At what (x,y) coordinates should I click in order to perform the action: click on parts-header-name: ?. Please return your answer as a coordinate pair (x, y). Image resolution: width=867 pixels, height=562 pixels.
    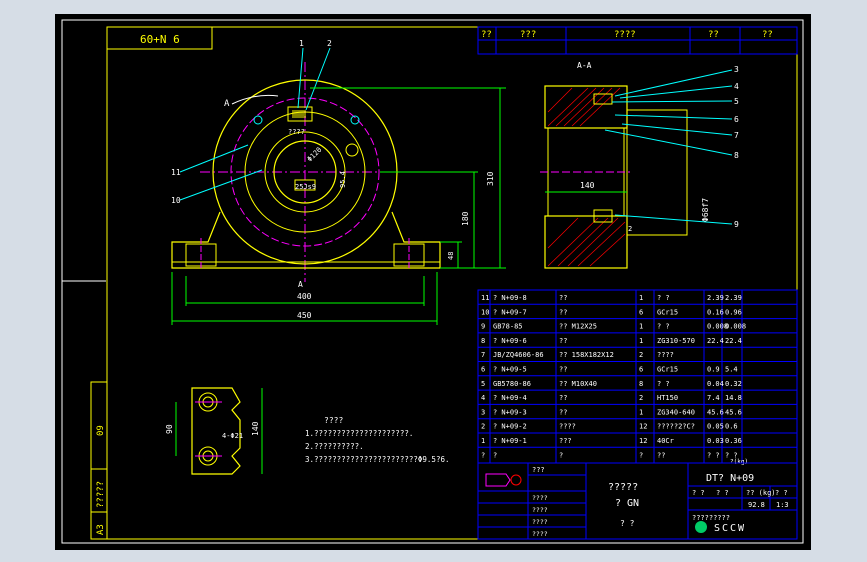
    Looking at the image, I should click on (561, 455).